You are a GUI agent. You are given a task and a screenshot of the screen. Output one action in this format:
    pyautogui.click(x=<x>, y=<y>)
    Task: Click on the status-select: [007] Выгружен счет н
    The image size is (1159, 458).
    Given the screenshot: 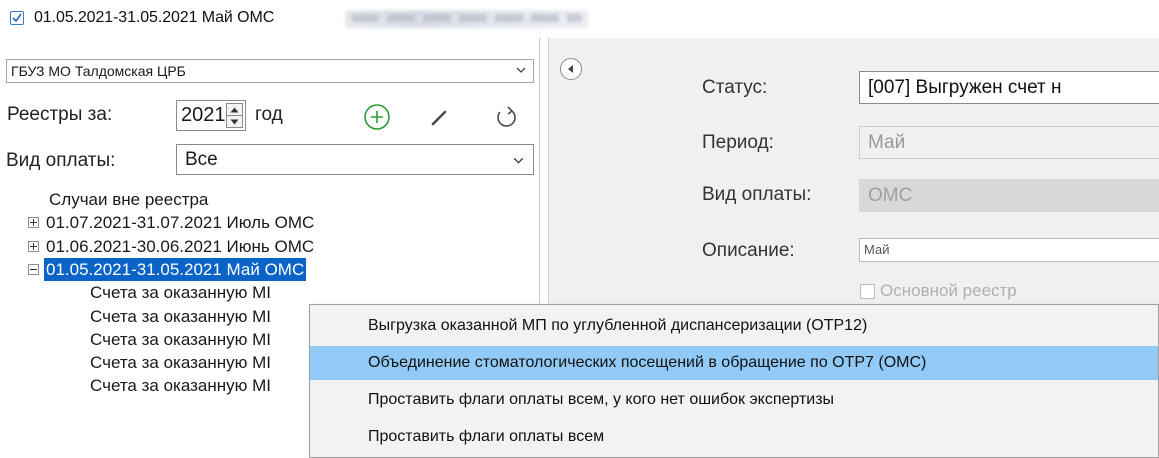 What is the action you would take?
    pyautogui.click(x=1009, y=87)
    